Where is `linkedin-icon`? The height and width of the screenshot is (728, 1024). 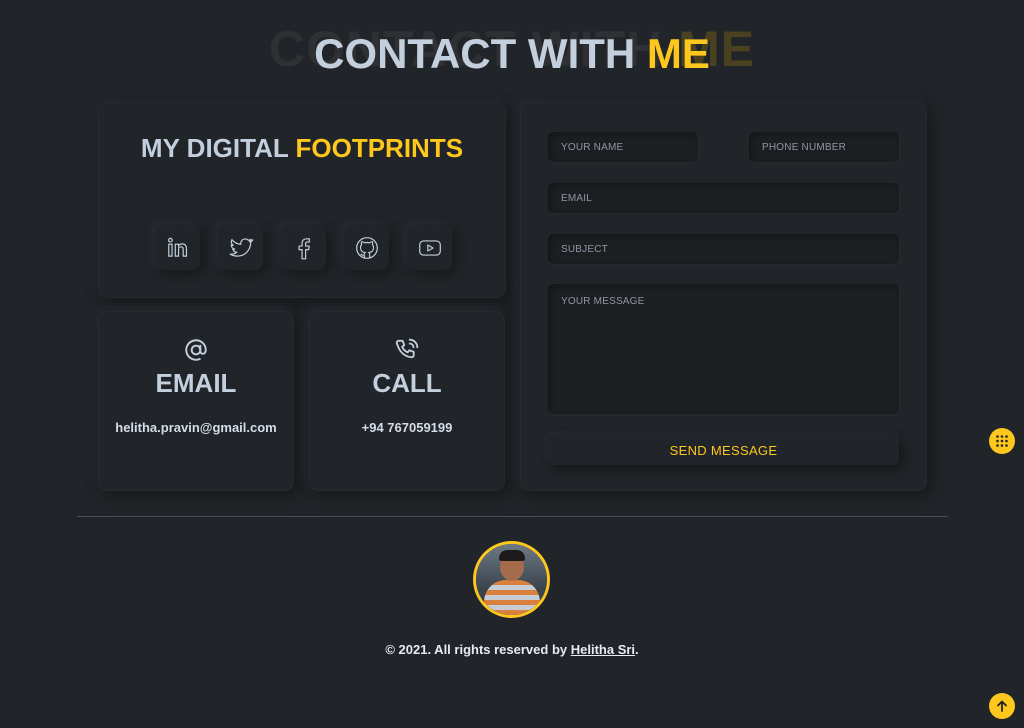
linkedin-icon is located at coordinates (177, 247).